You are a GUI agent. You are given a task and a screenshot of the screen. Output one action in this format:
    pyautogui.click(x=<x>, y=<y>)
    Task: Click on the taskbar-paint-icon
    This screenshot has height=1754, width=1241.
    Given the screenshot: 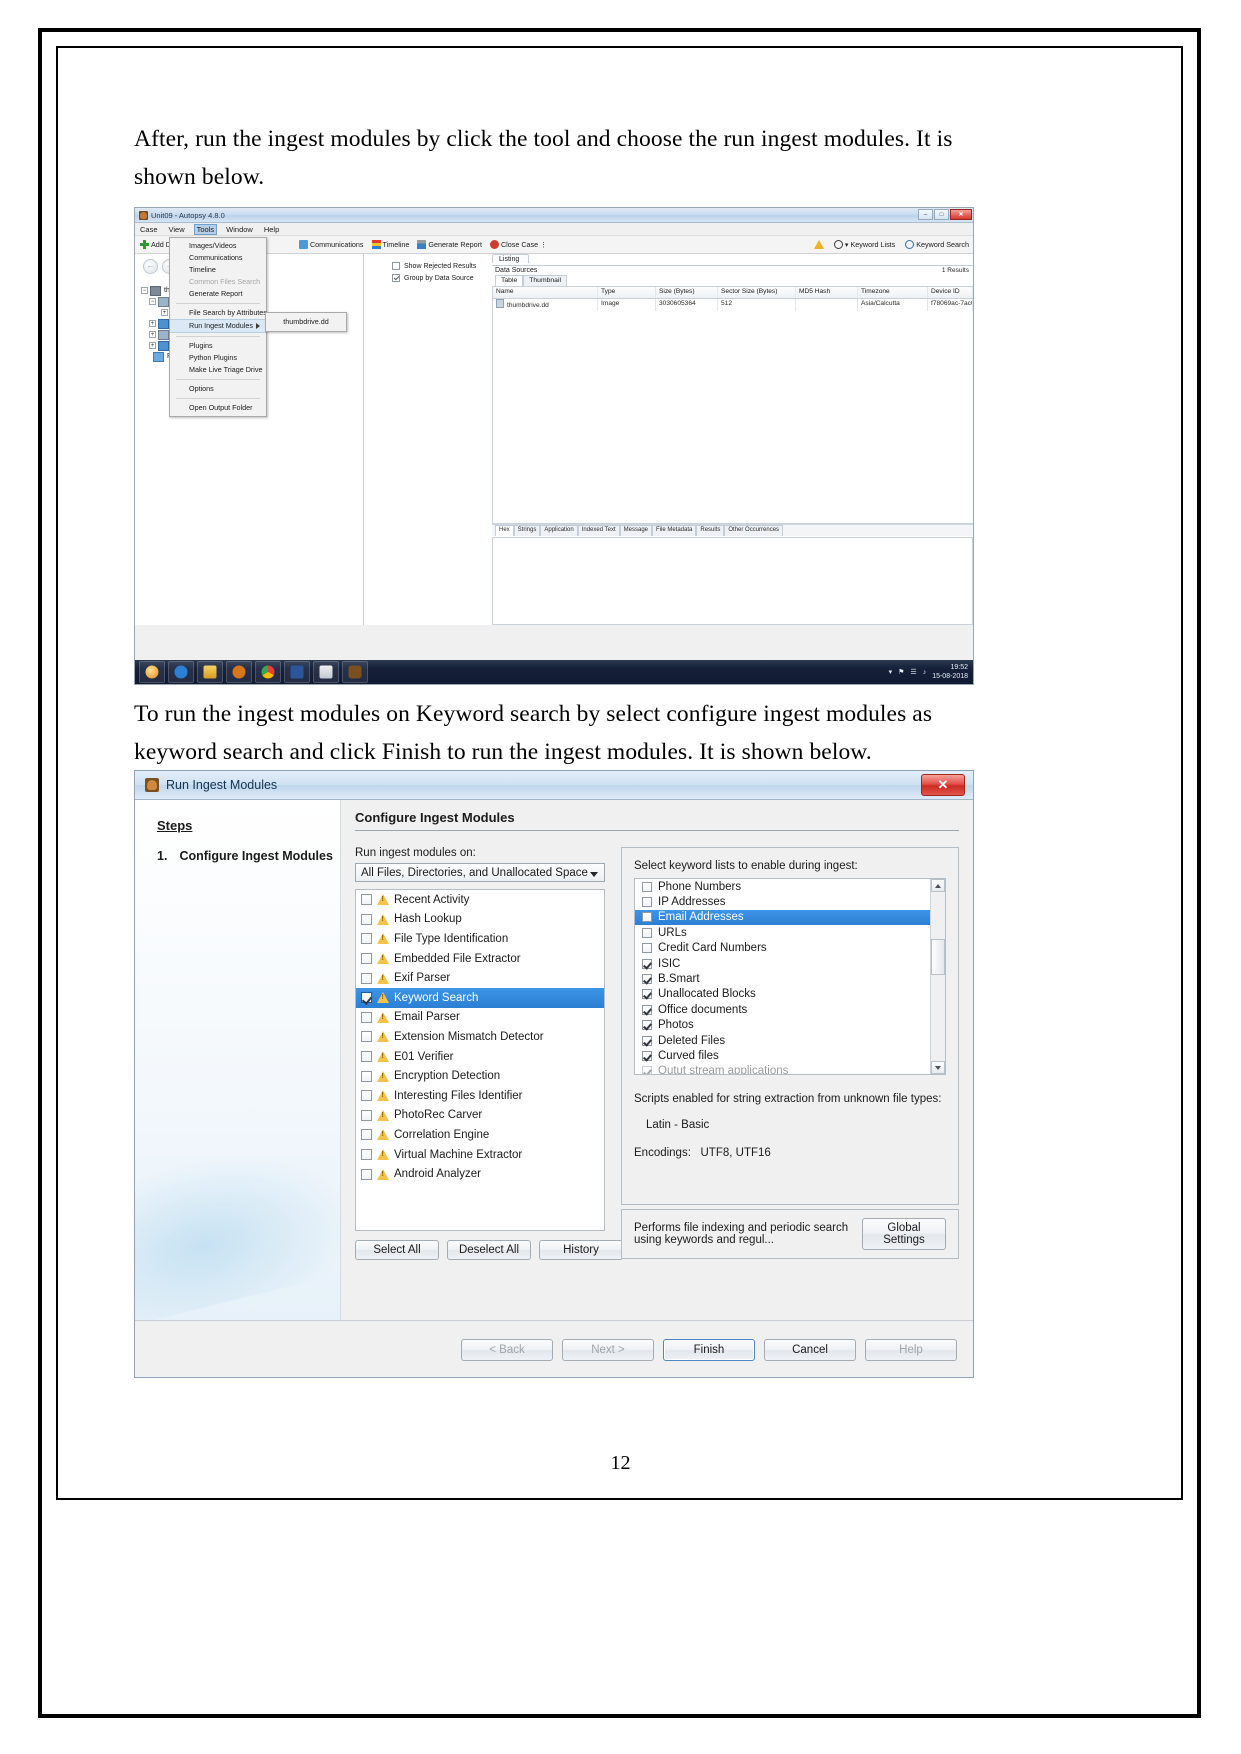 What is the action you would take?
    pyautogui.click(x=326, y=672)
    